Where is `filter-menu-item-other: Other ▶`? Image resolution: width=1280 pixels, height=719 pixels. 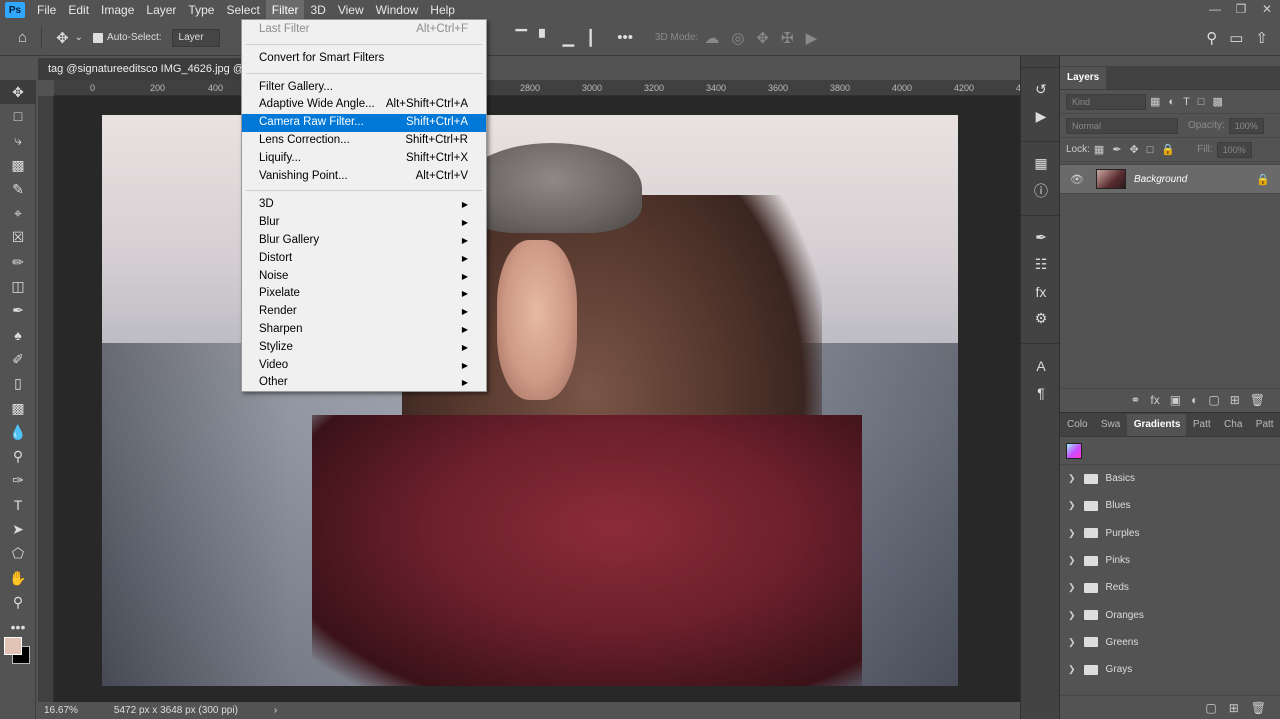 filter-menu-item-other: Other ▶ is located at coordinates (364, 383).